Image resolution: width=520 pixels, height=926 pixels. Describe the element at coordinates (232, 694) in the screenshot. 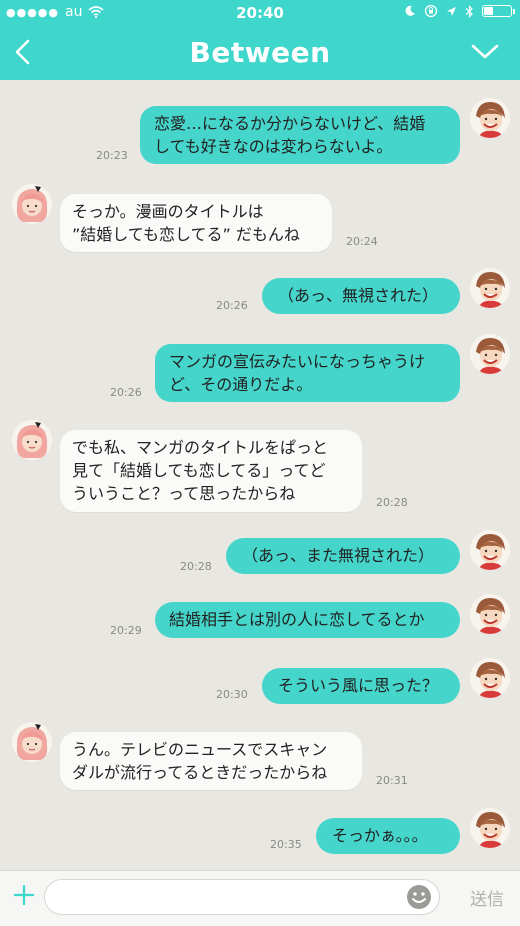

I see `message-timestamp: 20:30` at that location.